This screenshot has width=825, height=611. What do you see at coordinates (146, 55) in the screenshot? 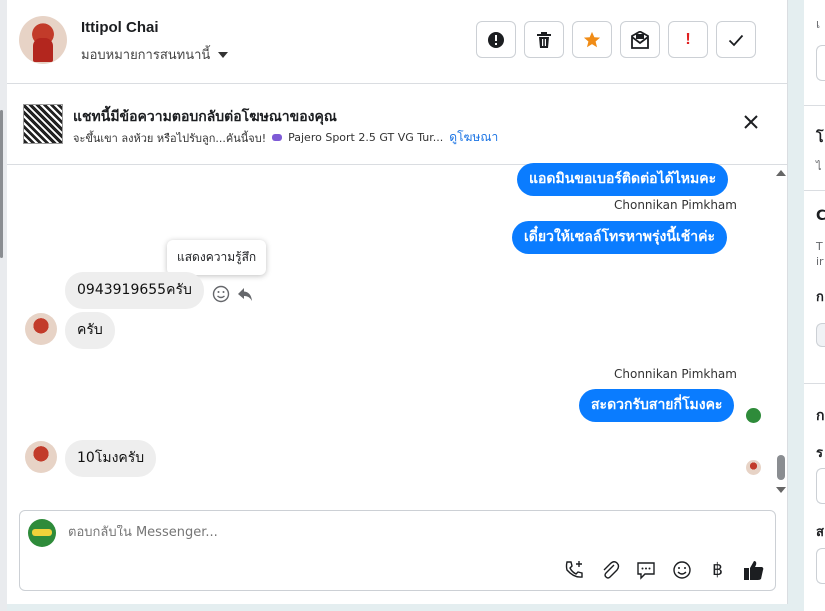
I see `assign-label: มอบหมายการสนทนานี้` at bounding box center [146, 55].